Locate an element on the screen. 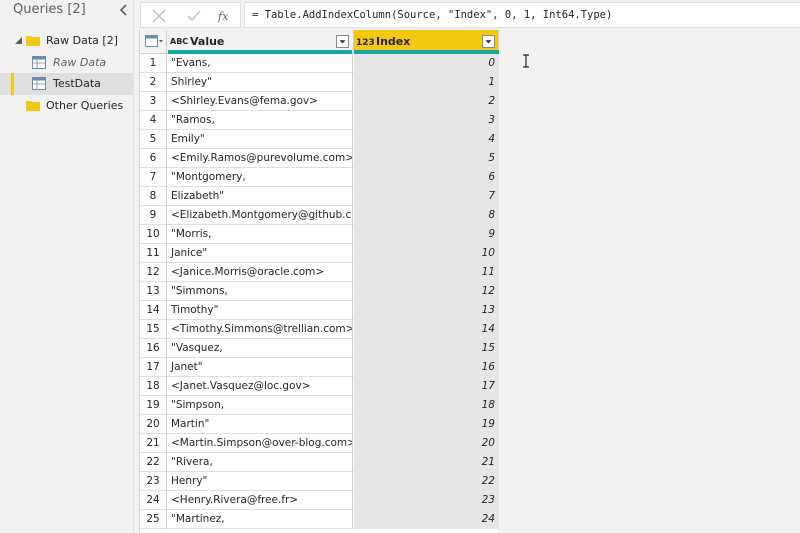  cell-index: 15 is located at coordinates (426, 348).